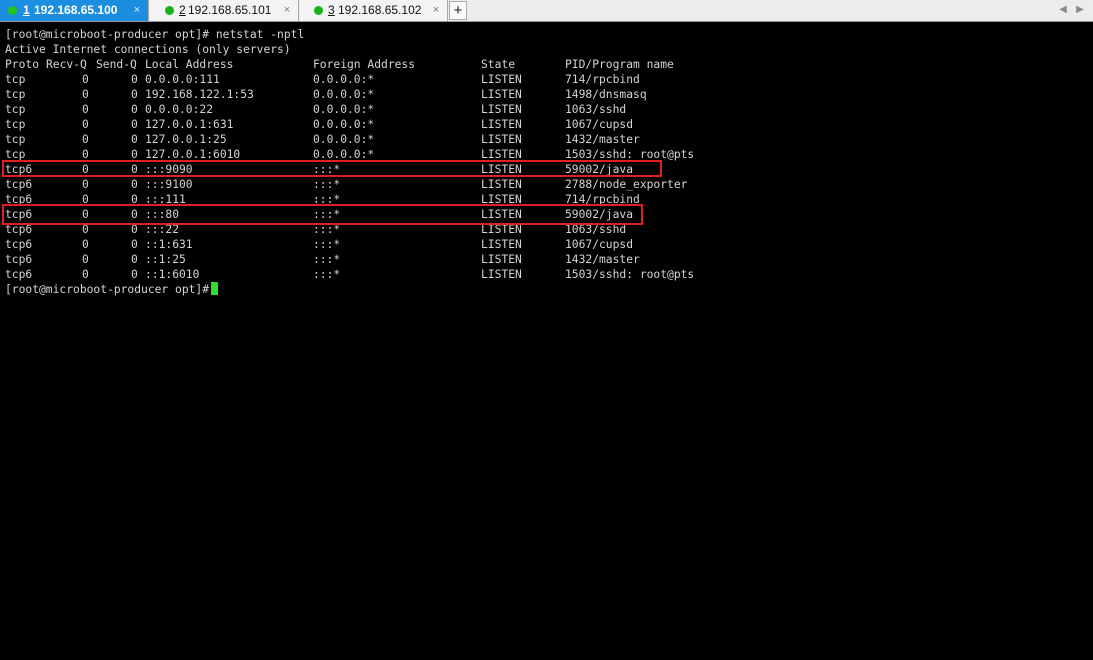  I want to click on tab-host-label: 192.168.65.102, so click(380, 10).